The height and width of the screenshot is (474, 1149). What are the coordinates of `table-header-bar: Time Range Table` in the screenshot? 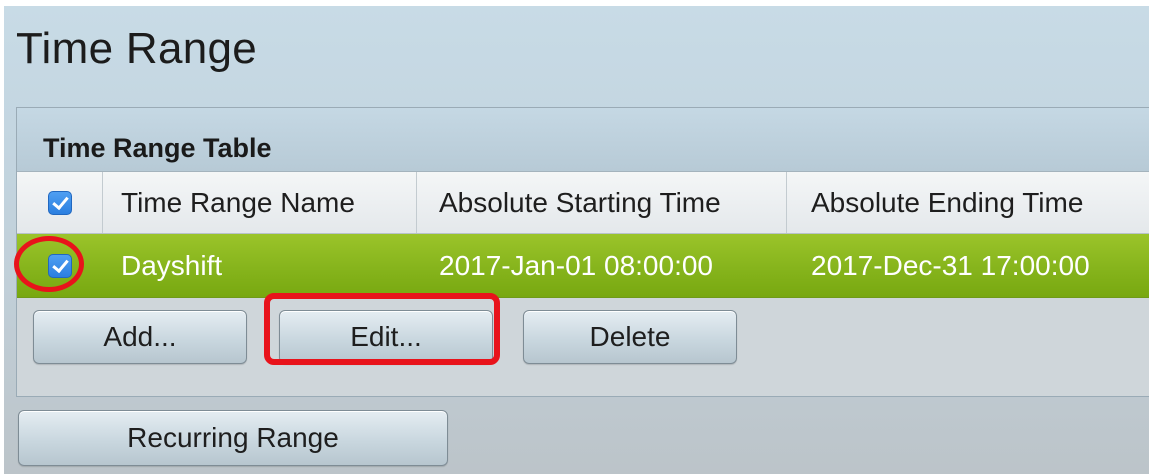 It's located at (583, 140).